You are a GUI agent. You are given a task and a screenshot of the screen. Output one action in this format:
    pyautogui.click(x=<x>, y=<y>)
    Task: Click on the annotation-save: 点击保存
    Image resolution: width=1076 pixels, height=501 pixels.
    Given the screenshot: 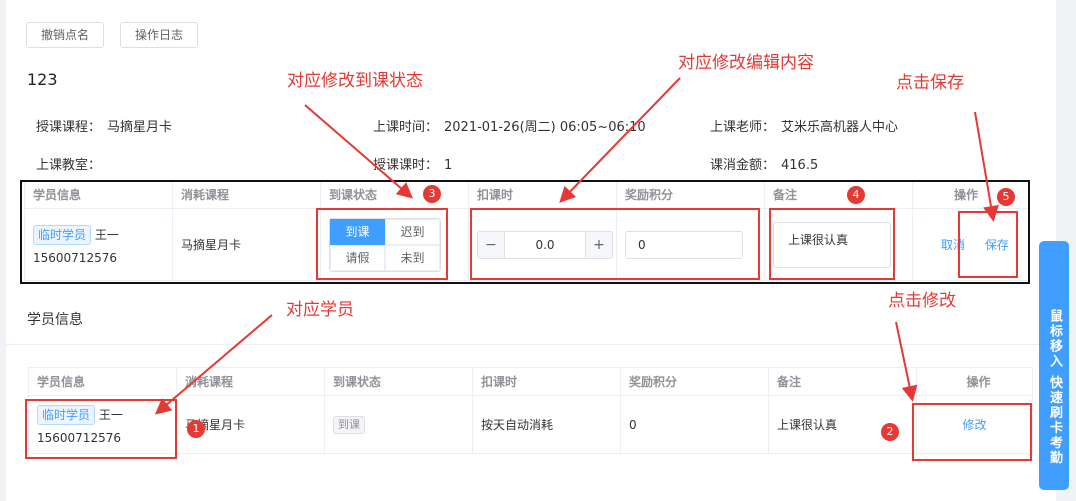 What is the action you would take?
    pyautogui.click(x=930, y=83)
    